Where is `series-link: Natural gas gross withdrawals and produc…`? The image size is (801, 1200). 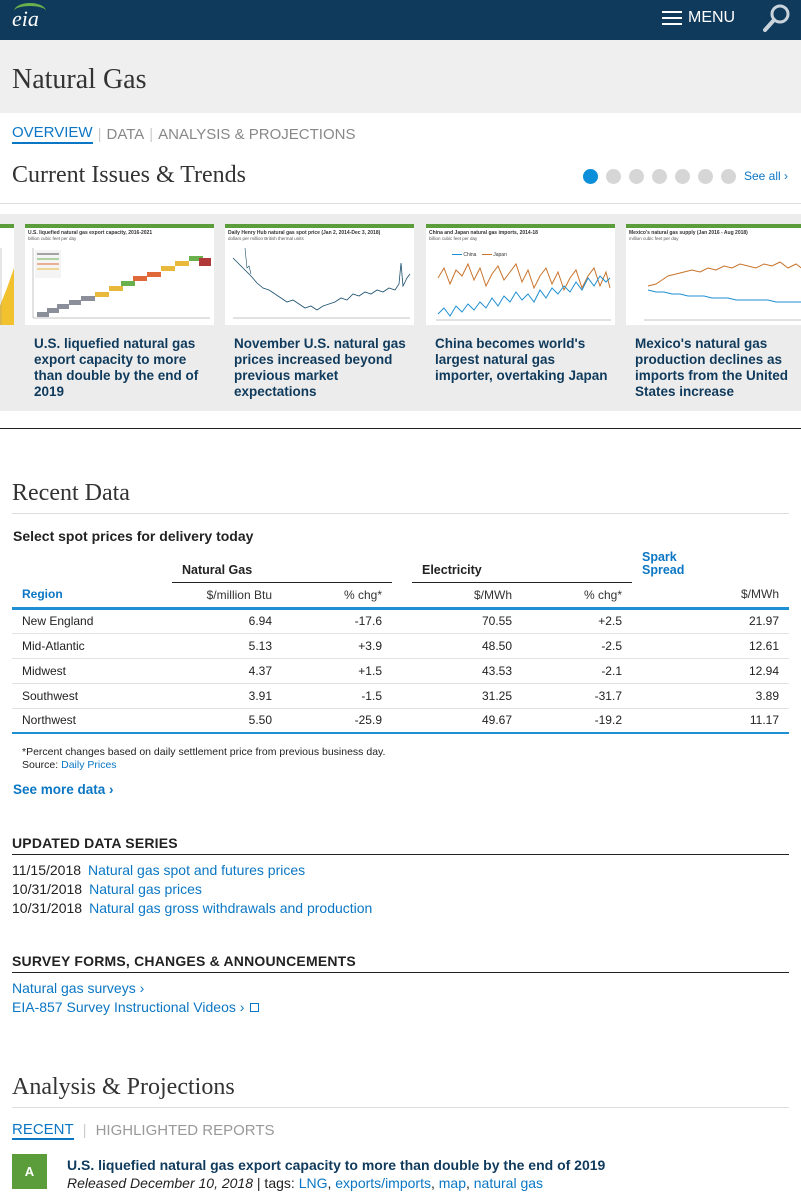 series-link: Natural gas gross withdrawals and produc… is located at coordinates (230, 908).